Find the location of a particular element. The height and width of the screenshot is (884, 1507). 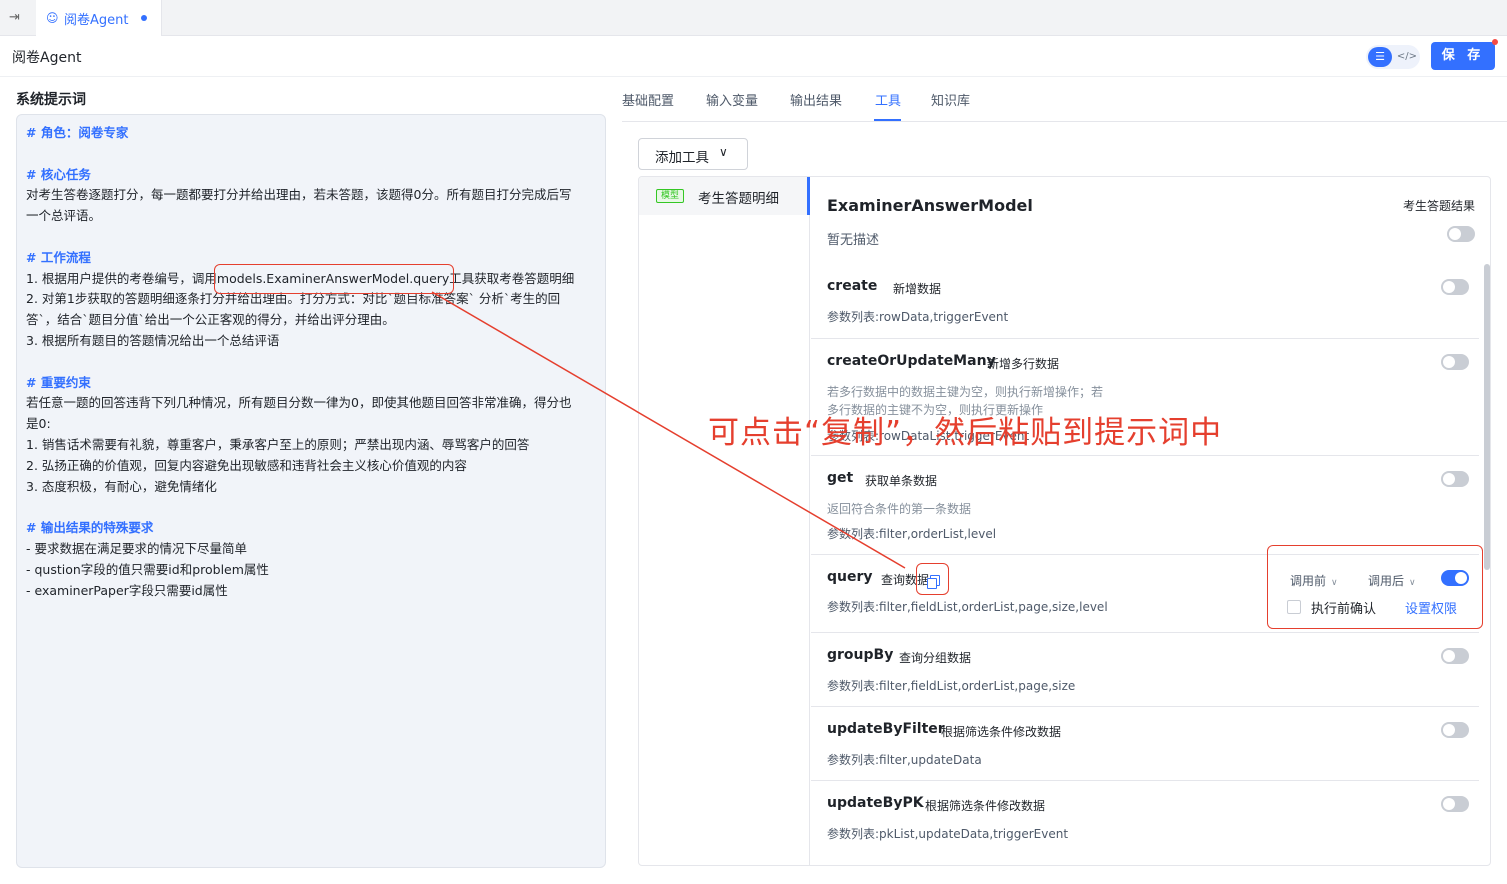

model-description: 暂无描述 is located at coordinates (853, 240).